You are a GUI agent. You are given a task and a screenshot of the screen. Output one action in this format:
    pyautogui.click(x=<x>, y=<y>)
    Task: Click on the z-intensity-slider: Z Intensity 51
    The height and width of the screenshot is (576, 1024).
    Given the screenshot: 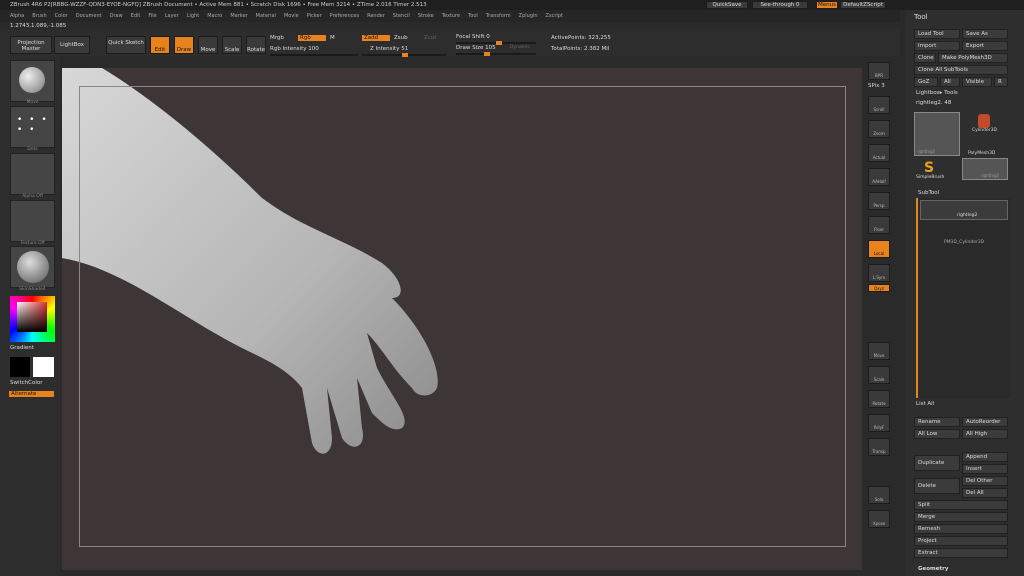 What is the action you would take?
    pyautogui.click(x=389, y=49)
    